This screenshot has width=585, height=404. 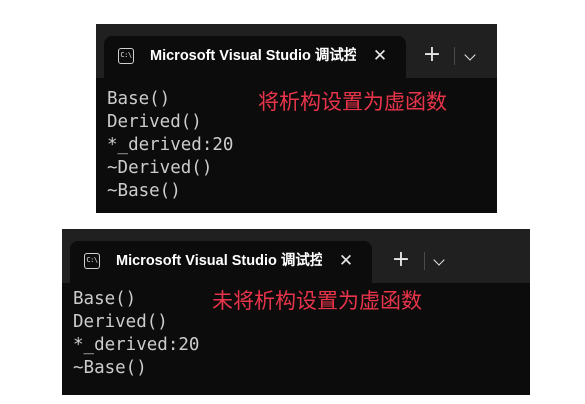 What do you see at coordinates (317, 301) in the screenshot?
I see `annotation-label: 未将析构设置为虚函数` at bounding box center [317, 301].